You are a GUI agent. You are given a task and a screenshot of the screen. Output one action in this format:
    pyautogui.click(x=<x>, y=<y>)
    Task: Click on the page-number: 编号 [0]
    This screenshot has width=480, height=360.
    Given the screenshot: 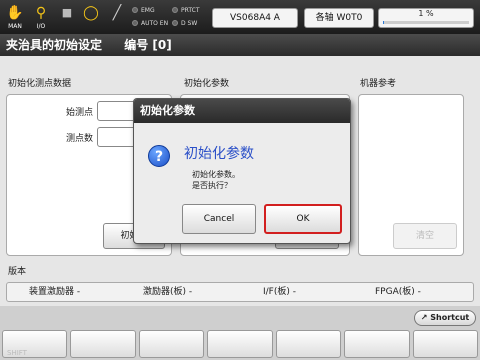 What is the action you would take?
    pyautogui.click(x=148, y=45)
    